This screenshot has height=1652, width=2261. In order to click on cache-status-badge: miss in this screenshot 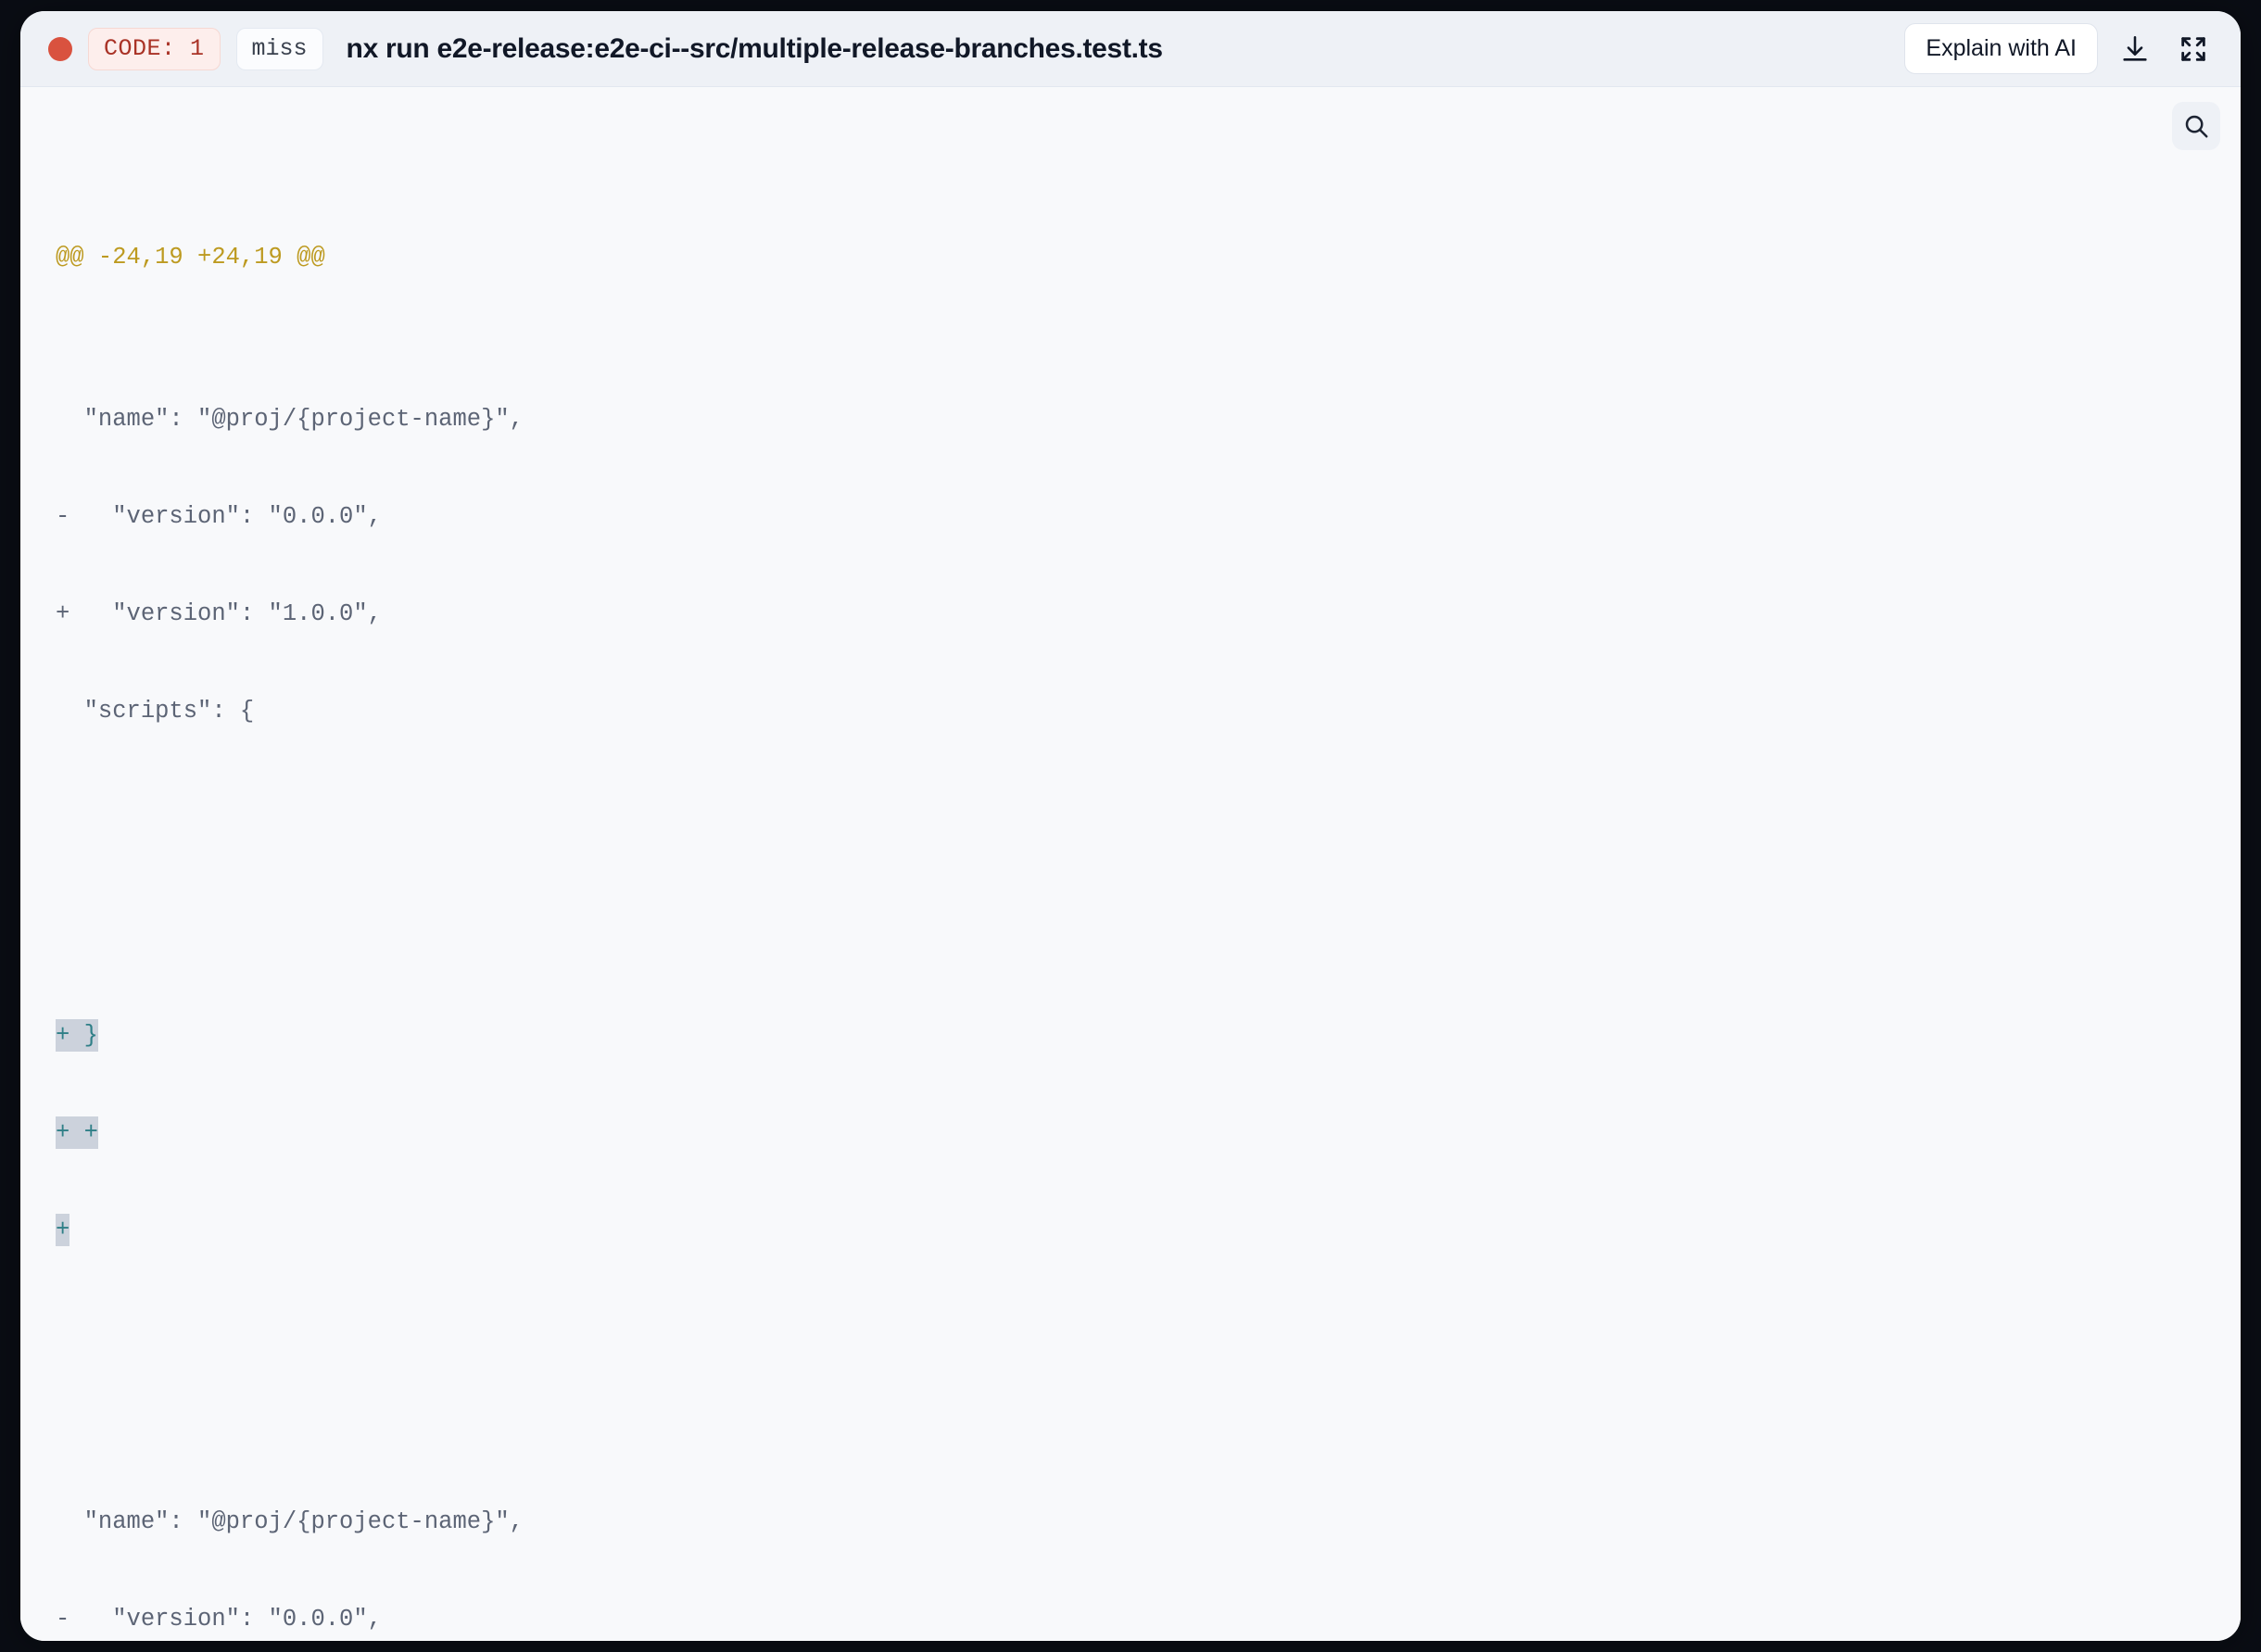, I will do `click(279, 49)`.